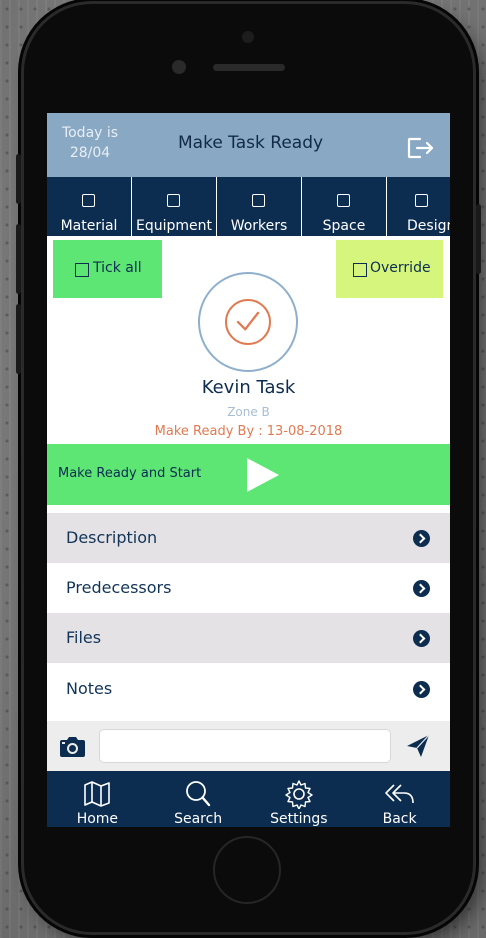 The width and height of the screenshot is (486, 938). I want to click on start-label: Make Ready and Start, so click(130, 473).